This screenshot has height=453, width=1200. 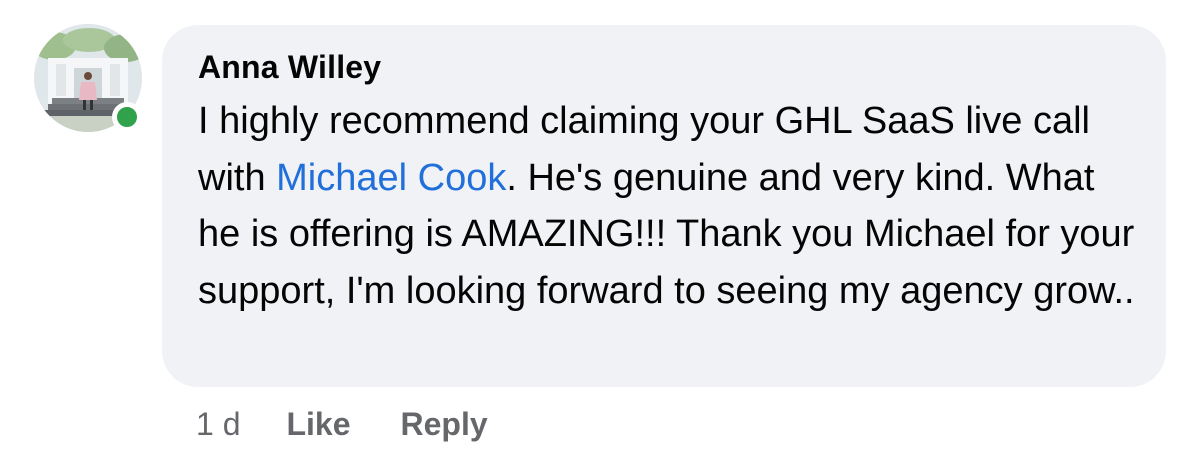 What do you see at coordinates (218, 424) in the screenshot?
I see `comment-timestamp: 1 d` at bounding box center [218, 424].